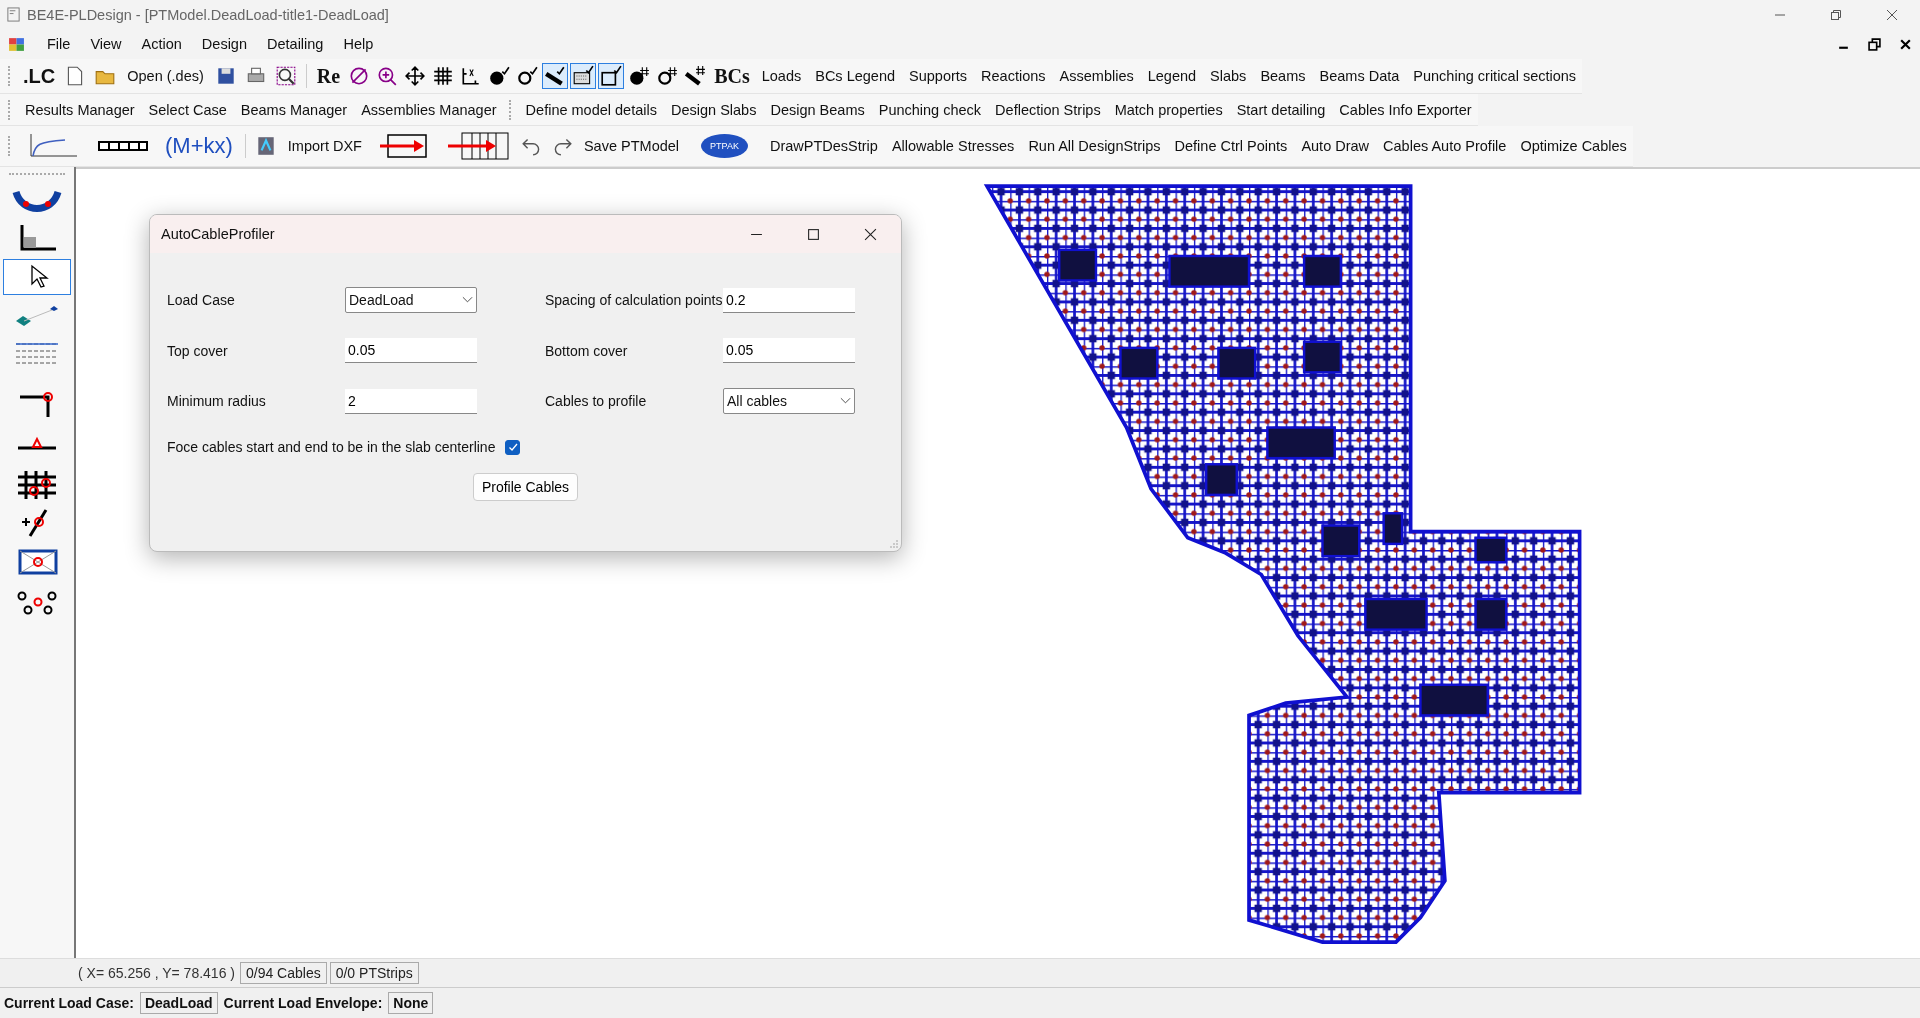 The width and height of the screenshot is (1920, 1018). Describe the element at coordinates (634, 300) in the screenshot. I see `field-label: Spacing of calculation points` at that location.